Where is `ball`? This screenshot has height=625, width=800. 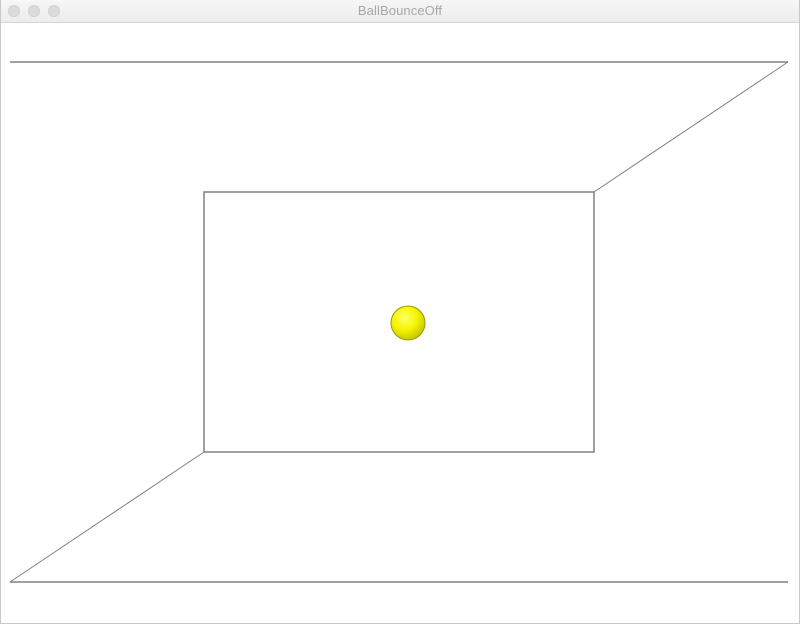
ball is located at coordinates (408, 323).